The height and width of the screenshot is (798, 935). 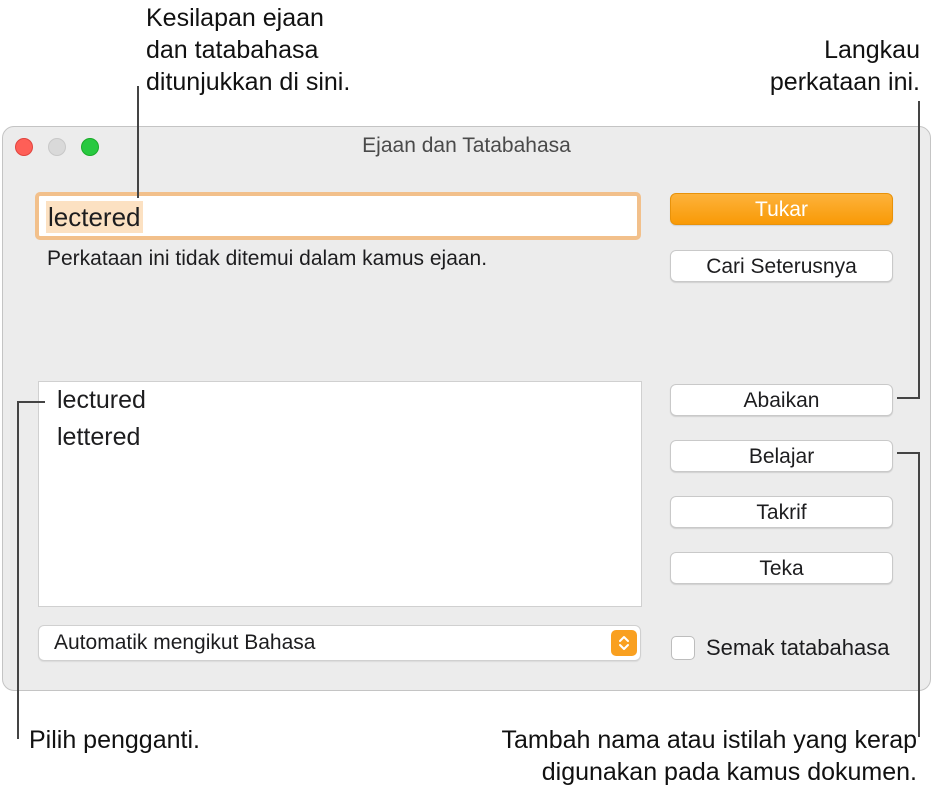 I want to click on callout-errors-line-1: Kesilapan ejaan, so click(x=235, y=18).